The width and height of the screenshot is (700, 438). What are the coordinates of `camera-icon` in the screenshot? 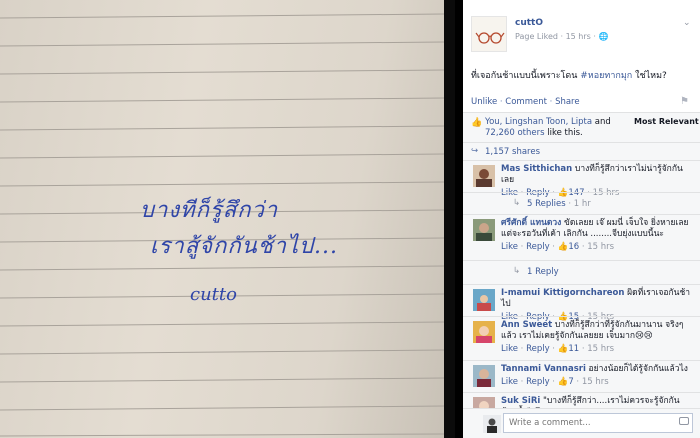 It's located at (684, 421).